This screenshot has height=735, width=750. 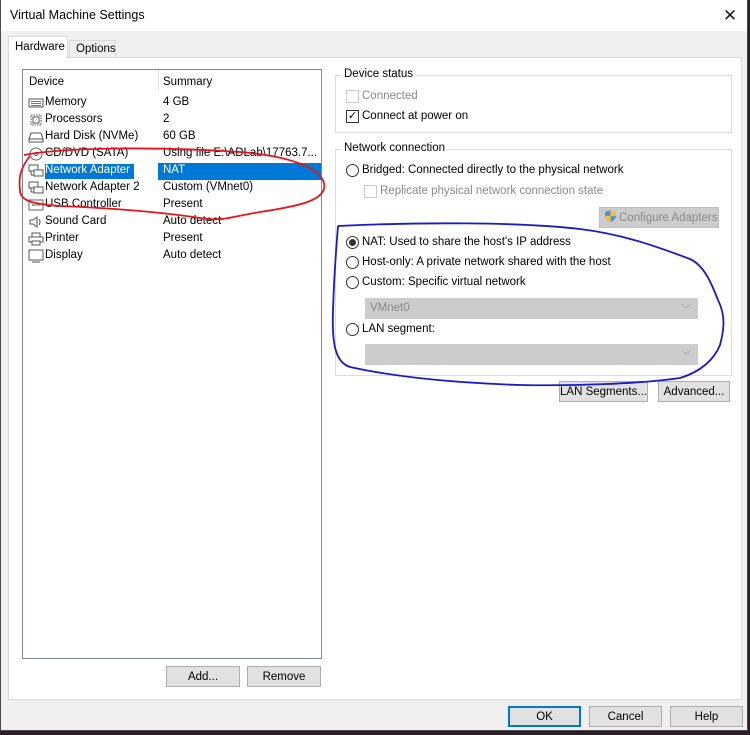 What do you see at coordinates (531, 354) in the screenshot?
I see `lan-segment-select: ﹀` at bounding box center [531, 354].